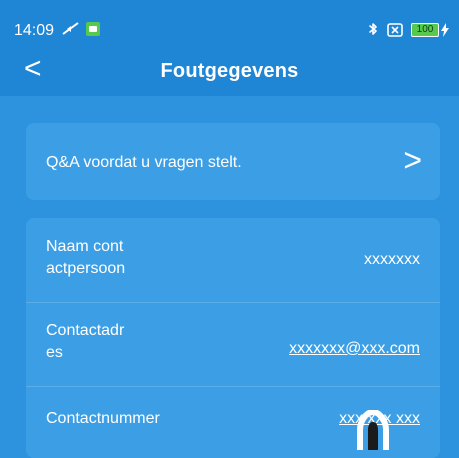  Describe the element at coordinates (354, 349) in the screenshot. I see `contact-email-link: xxxxxxx@xxx.com` at that location.